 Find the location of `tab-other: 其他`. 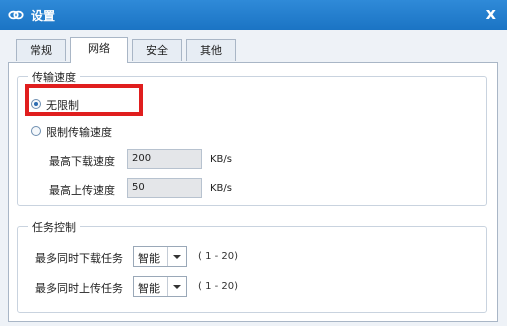

tab-other: 其他 is located at coordinates (211, 50).